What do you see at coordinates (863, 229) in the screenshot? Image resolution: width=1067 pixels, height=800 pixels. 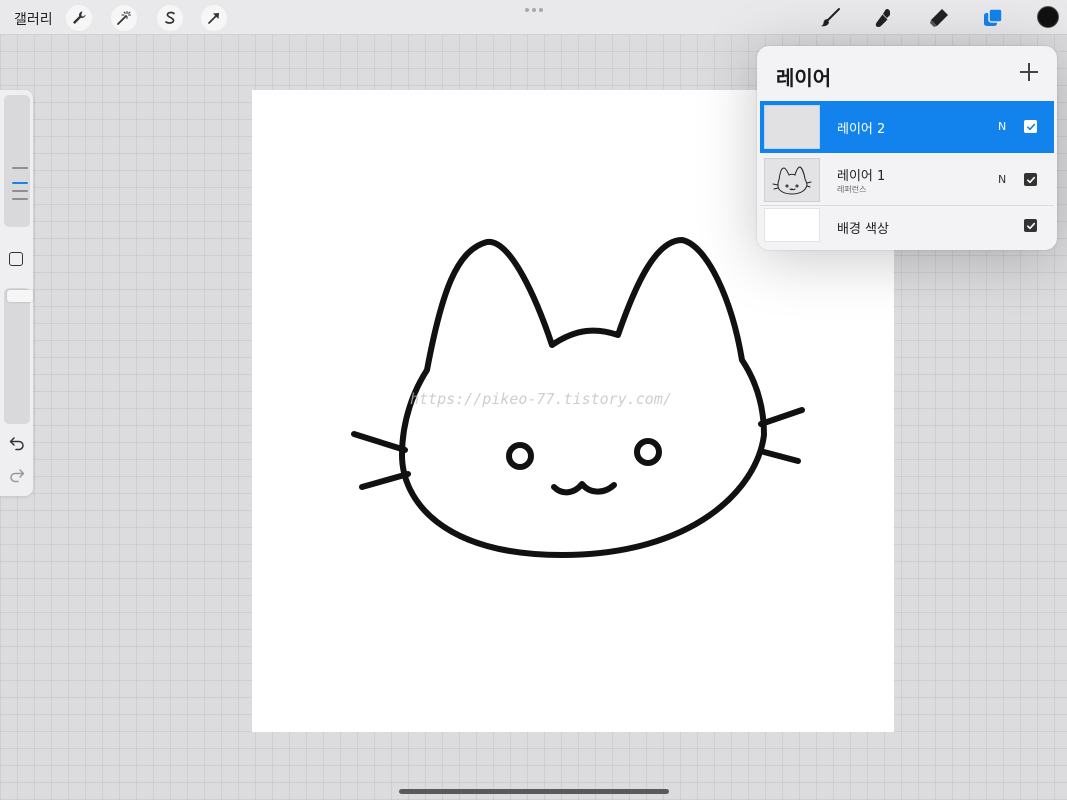 I see `layer-name: 배경 색상` at bounding box center [863, 229].